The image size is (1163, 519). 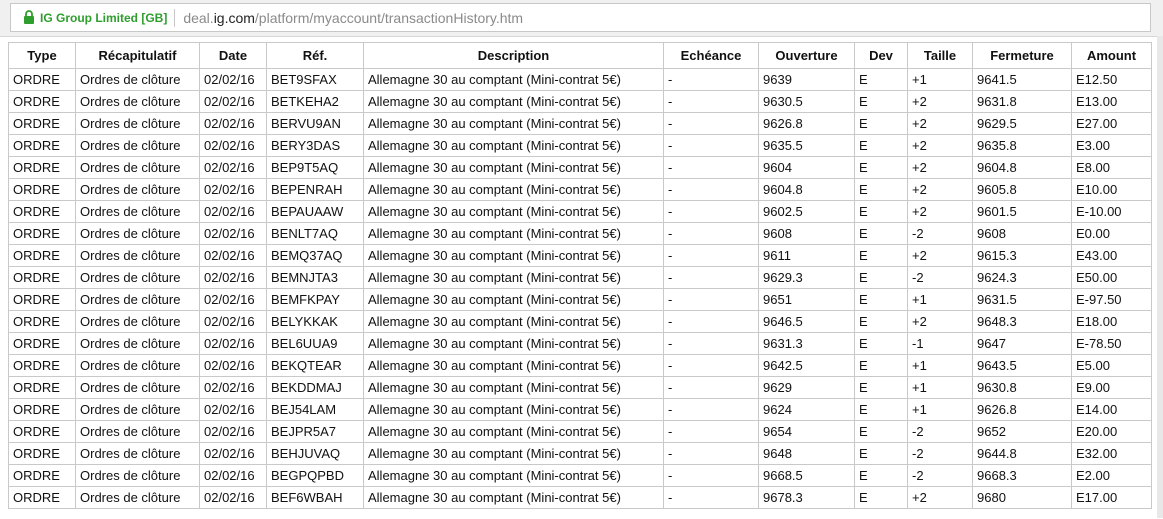 What do you see at coordinates (233, 55) in the screenshot?
I see `column-header-date: Date` at bounding box center [233, 55].